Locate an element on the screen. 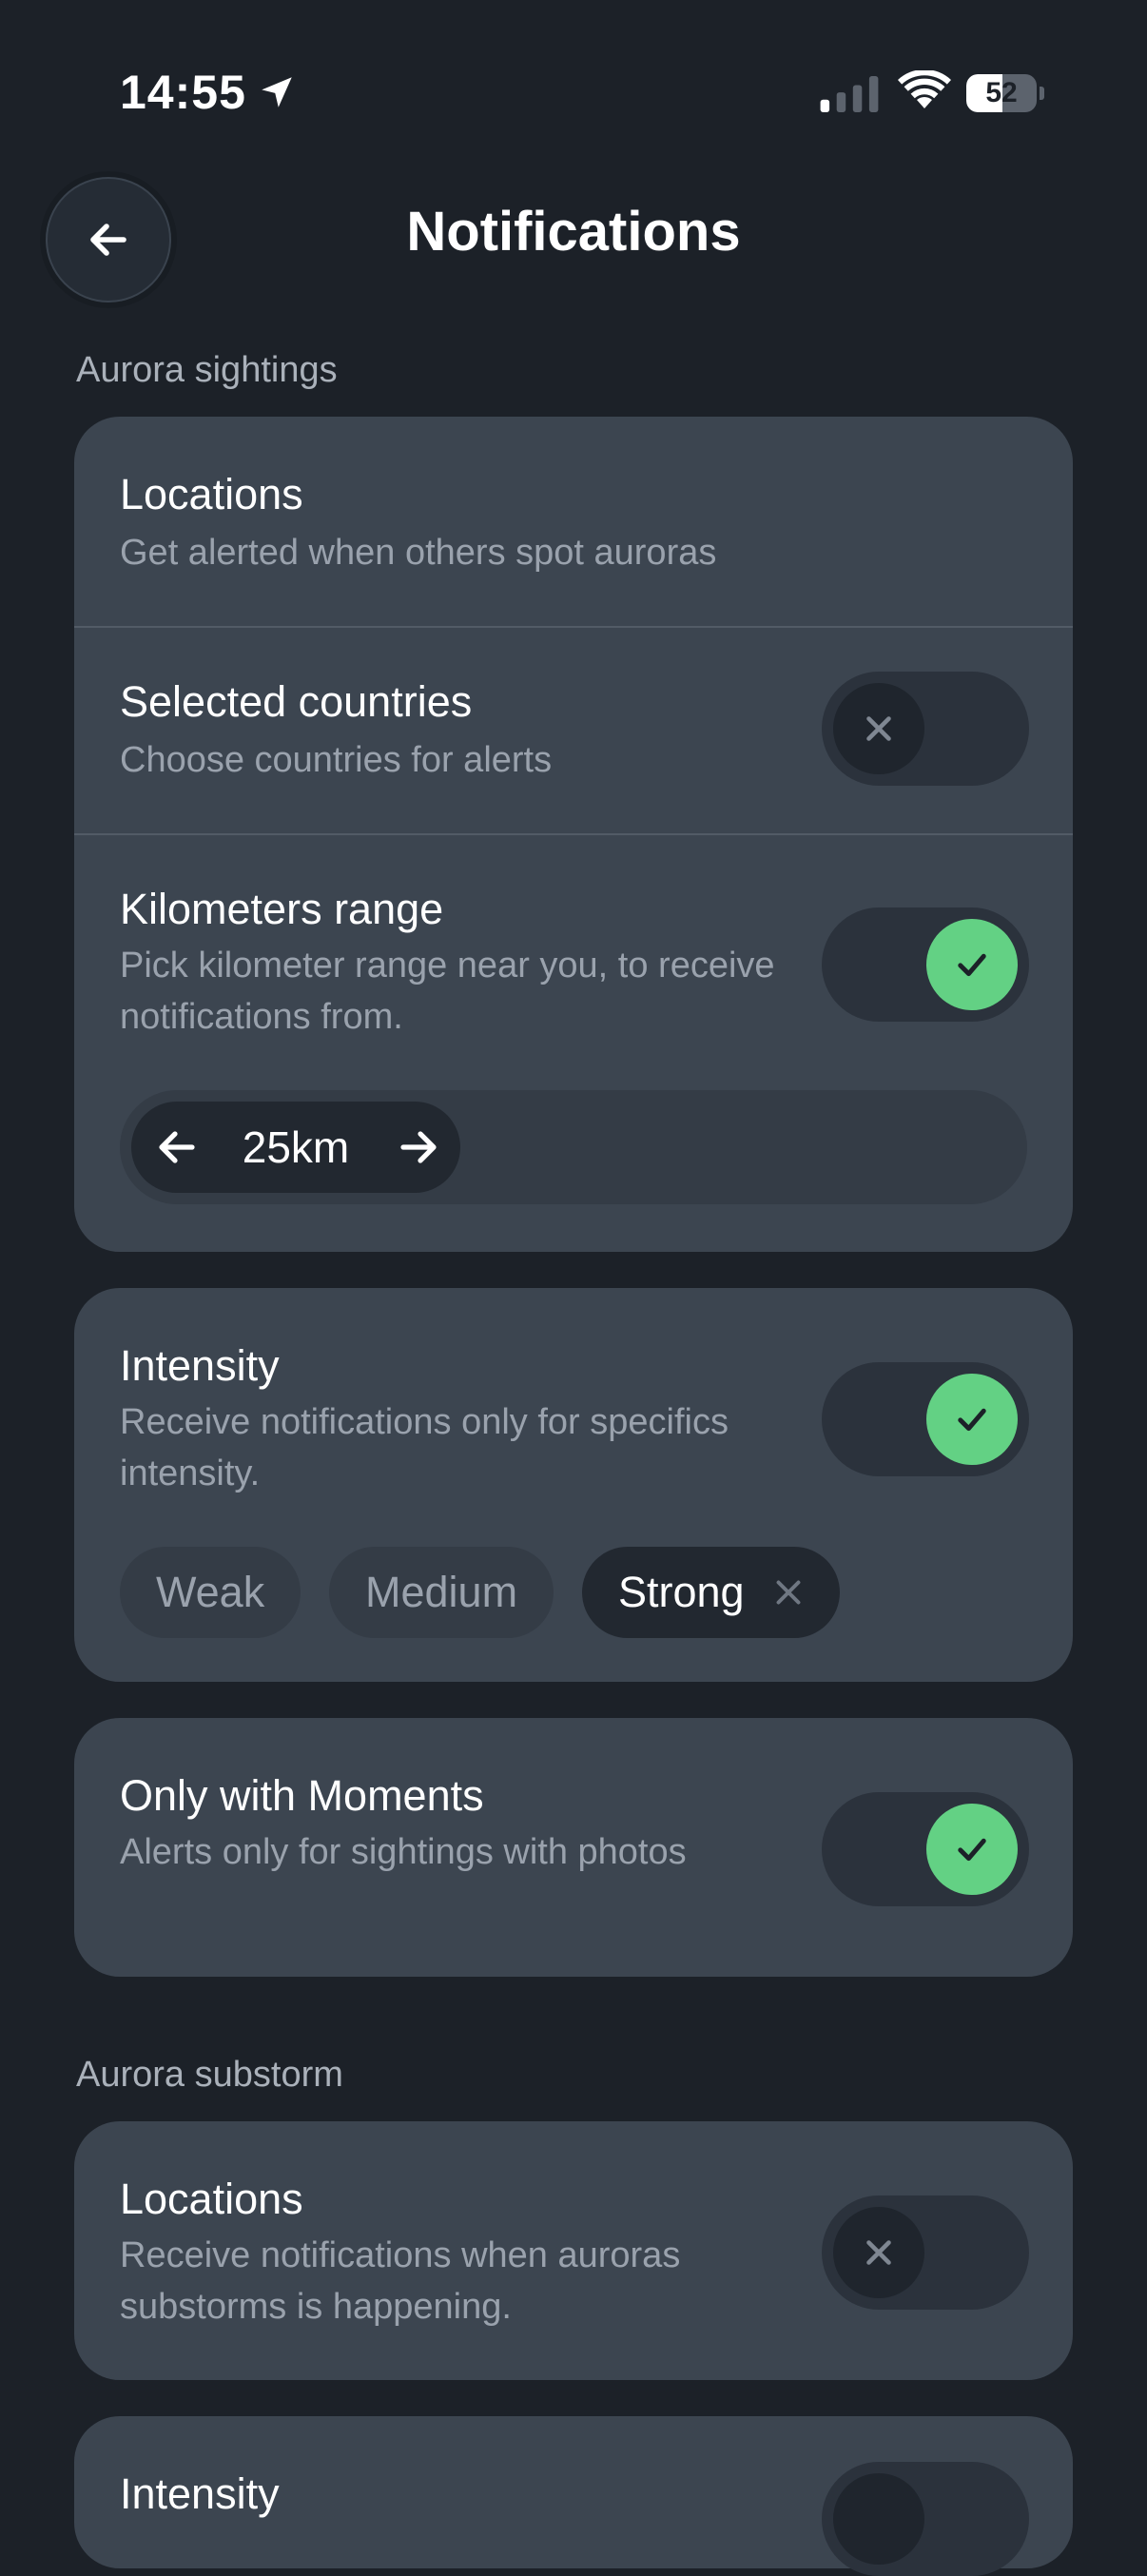 This screenshot has width=1147, height=2576. arrow-left-icon is located at coordinates (177, 1147).